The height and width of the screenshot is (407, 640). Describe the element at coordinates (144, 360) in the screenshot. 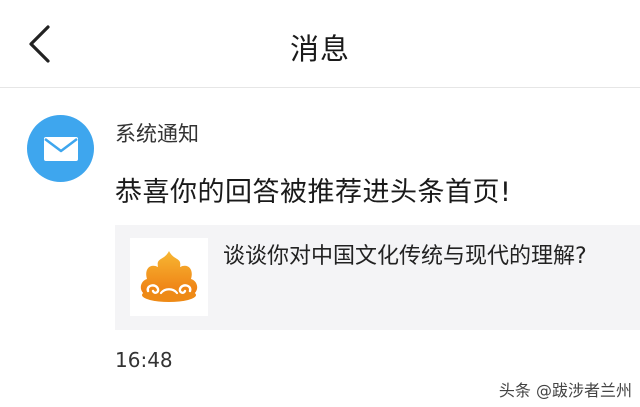

I see `message-timestamp: 16:48` at that location.